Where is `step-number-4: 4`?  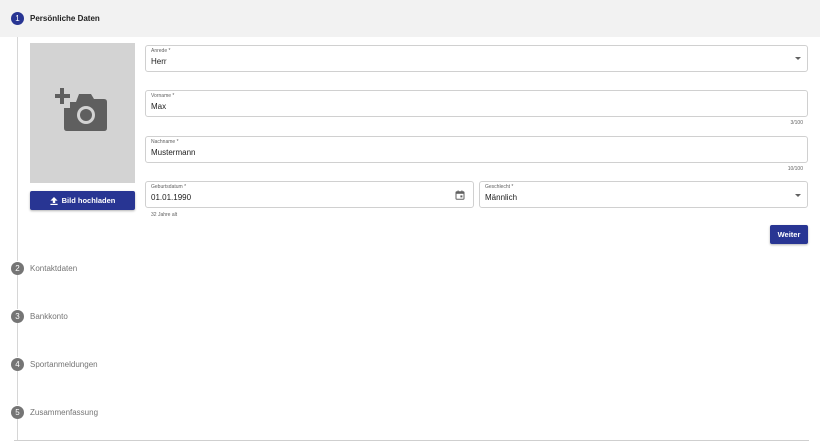 step-number-4: 4 is located at coordinates (17, 364).